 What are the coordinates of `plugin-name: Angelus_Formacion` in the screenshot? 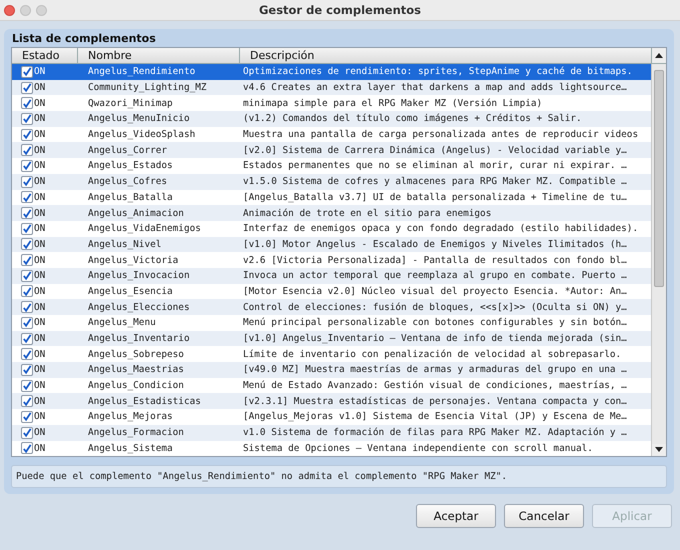 It's located at (136, 432).